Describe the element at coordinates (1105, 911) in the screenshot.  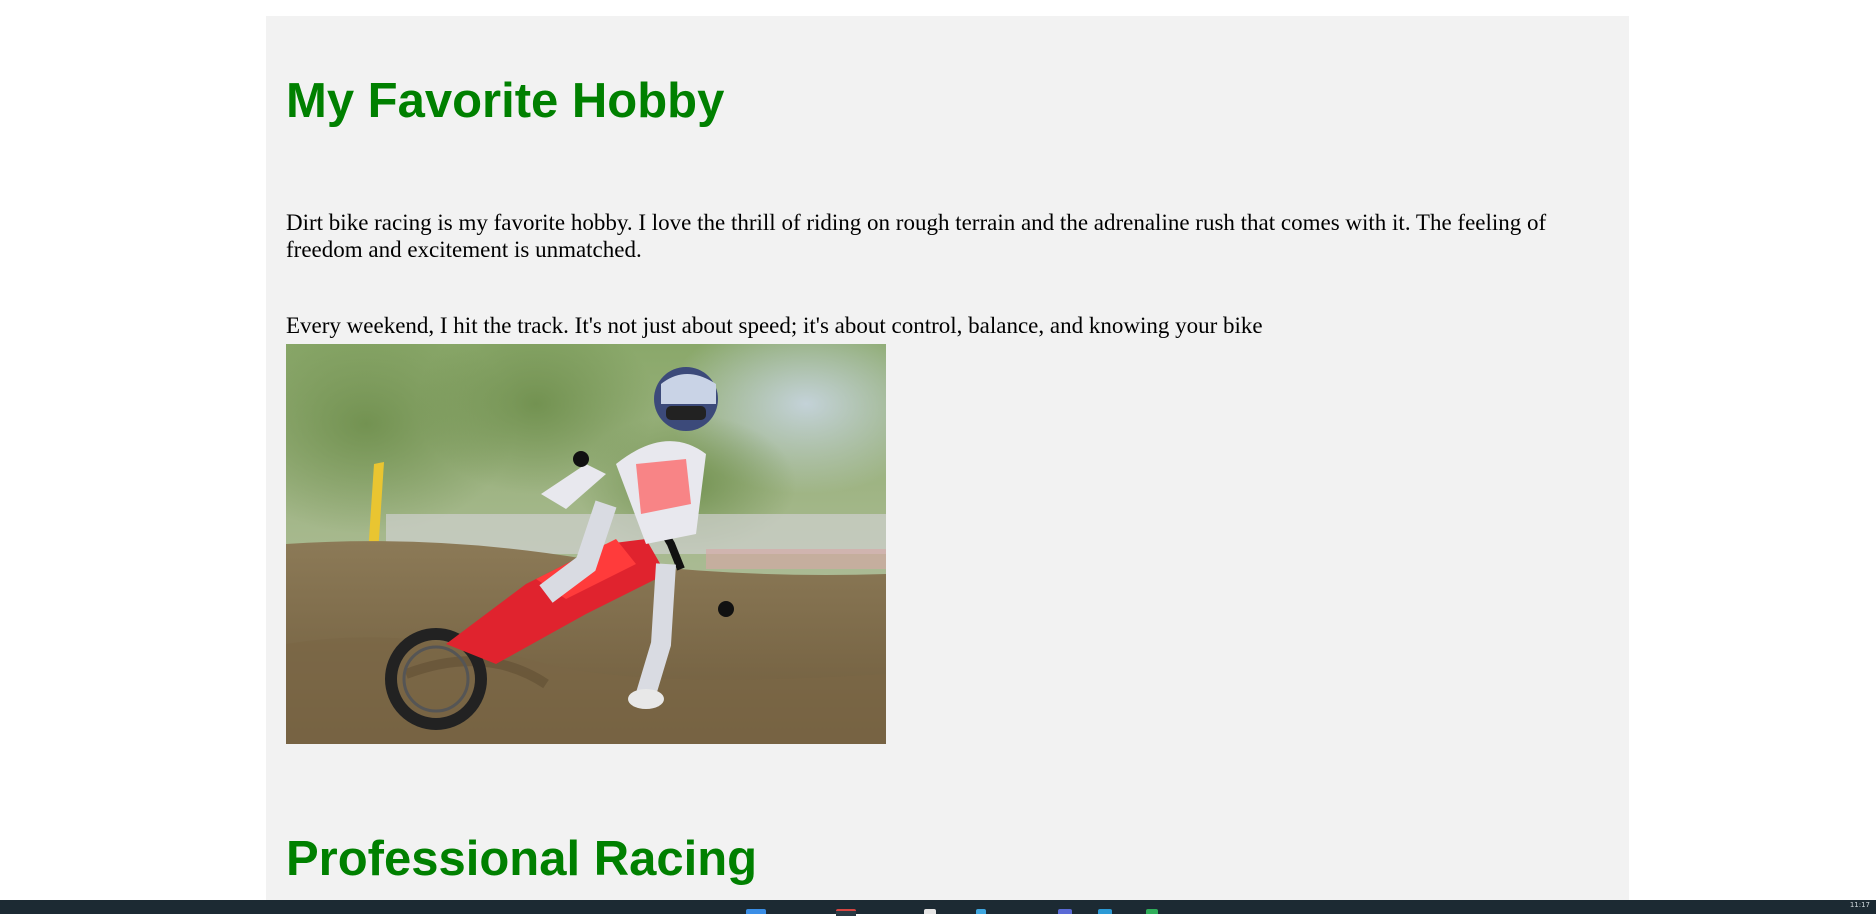
I see `mail-icon` at that location.